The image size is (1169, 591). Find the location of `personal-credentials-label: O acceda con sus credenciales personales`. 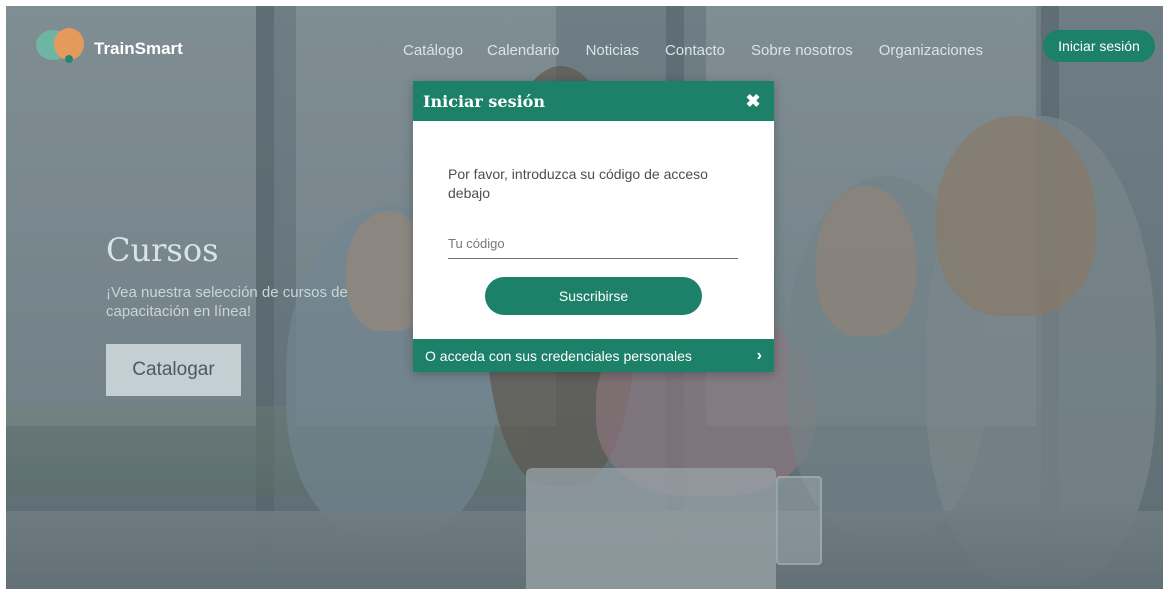

personal-credentials-label: O acceda con sus credenciales personales is located at coordinates (558, 355).